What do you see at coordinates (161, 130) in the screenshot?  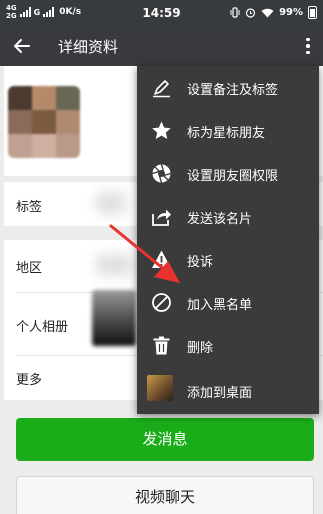 I see `star-icon` at bounding box center [161, 130].